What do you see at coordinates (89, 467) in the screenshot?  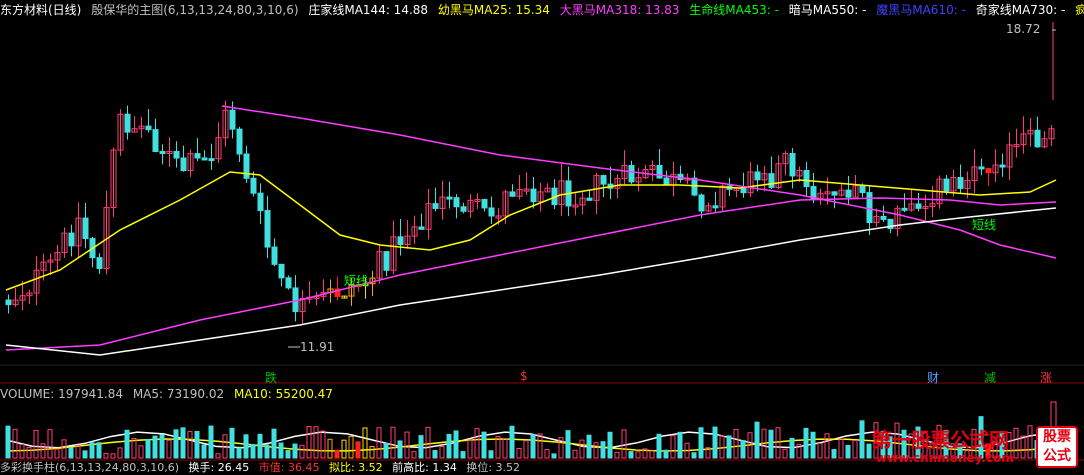 I see `turnover-formula: 多彩换手柱(6,13,13,24,80,3,10,6)` at bounding box center [89, 467].